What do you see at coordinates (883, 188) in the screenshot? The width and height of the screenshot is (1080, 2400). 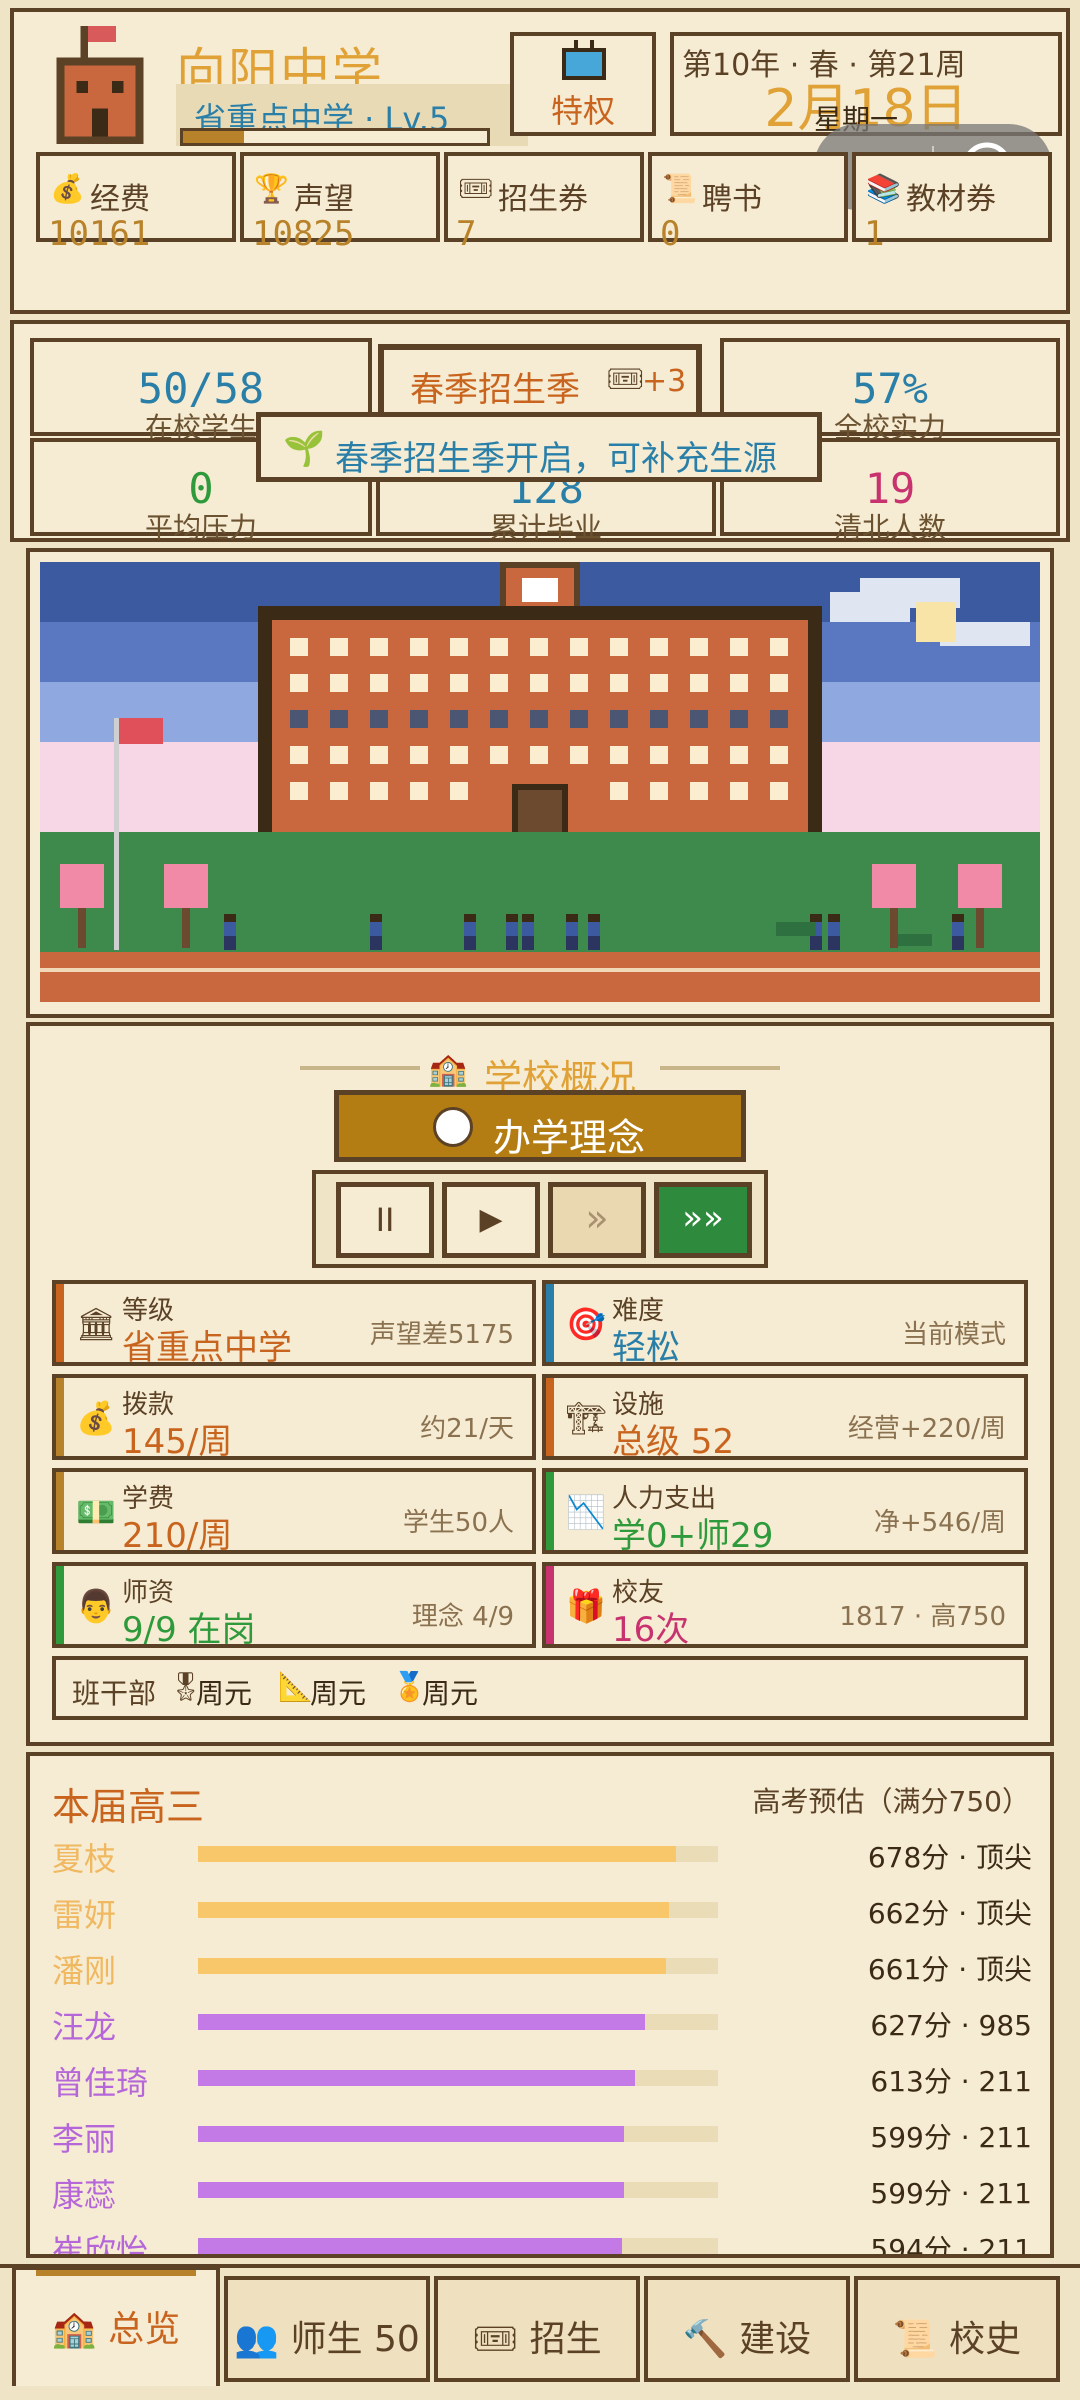 I see `books-icon: 📚` at bounding box center [883, 188].